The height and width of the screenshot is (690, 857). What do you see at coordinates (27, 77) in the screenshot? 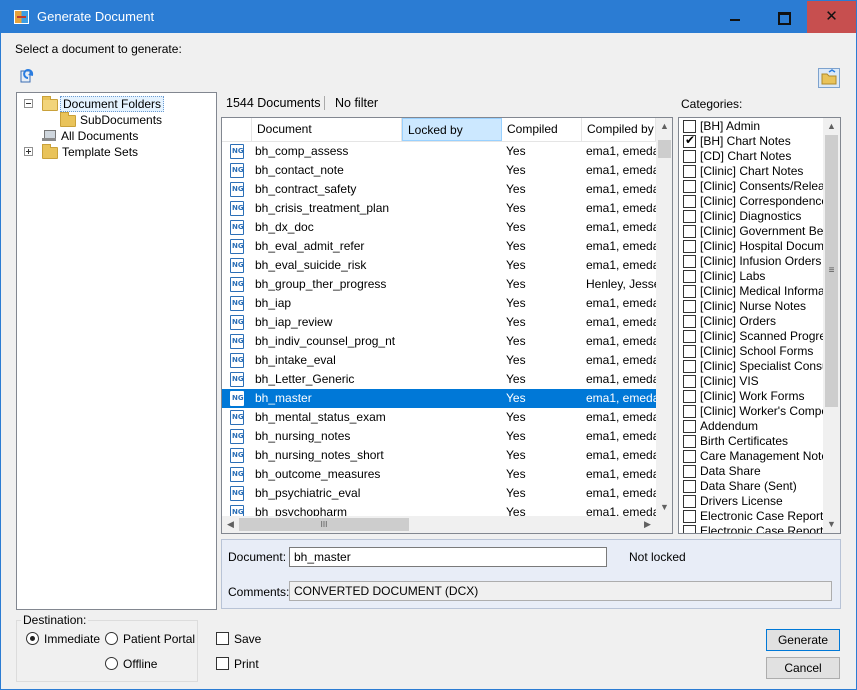
I see `refresh-icon` at bounding box center [27, 77].